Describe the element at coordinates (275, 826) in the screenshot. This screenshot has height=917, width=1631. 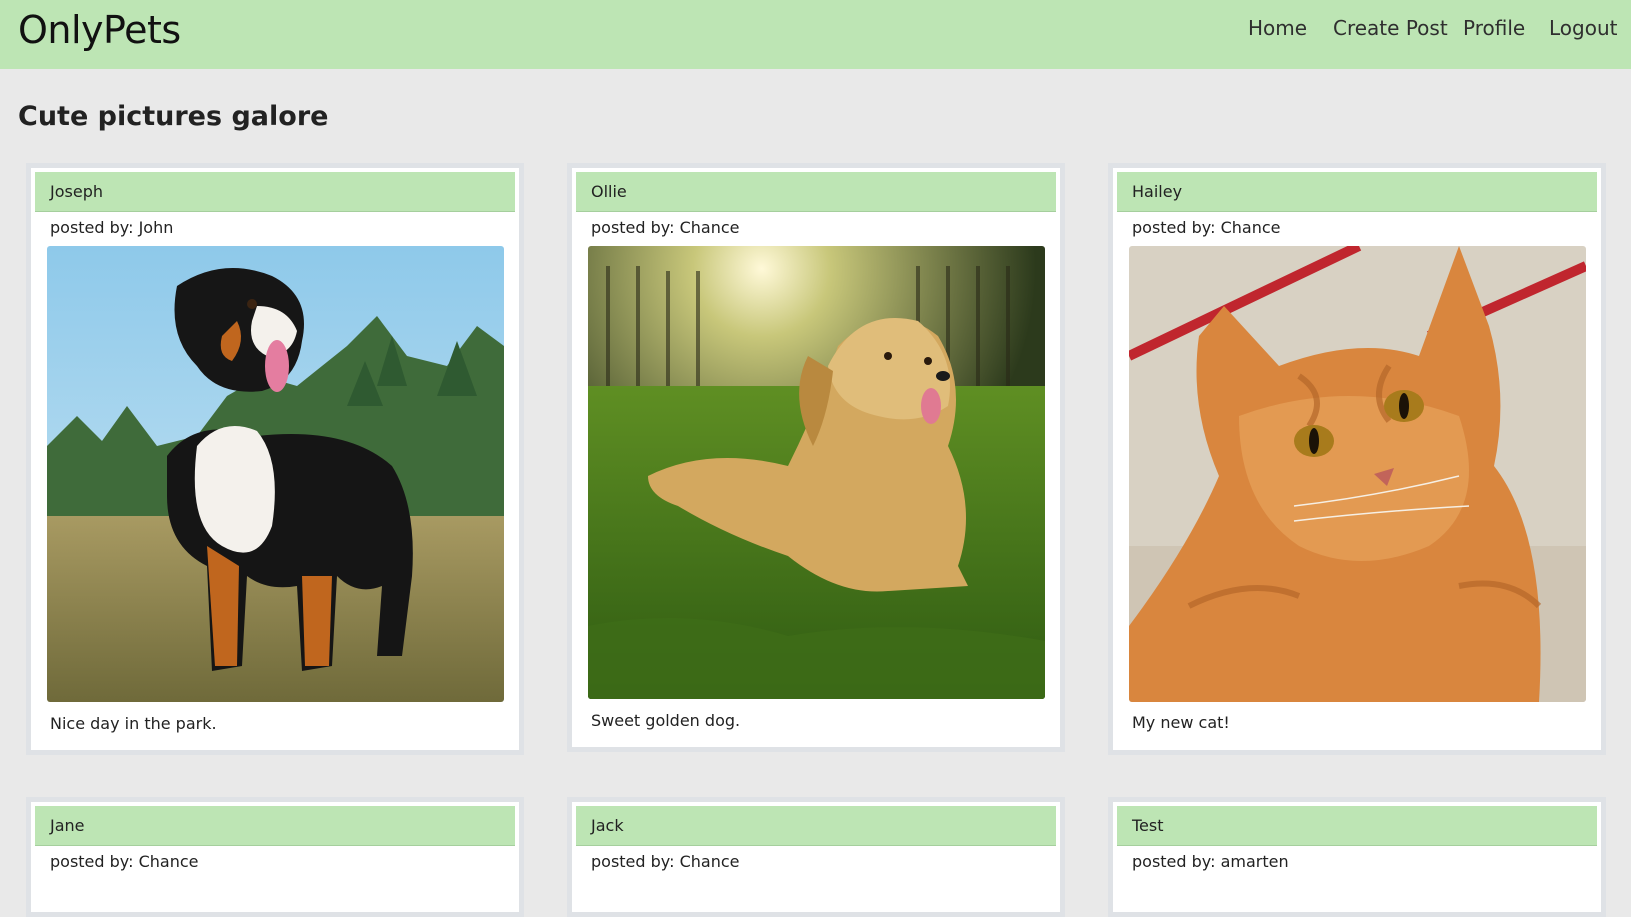
I see `post-title: Jane` at that location.